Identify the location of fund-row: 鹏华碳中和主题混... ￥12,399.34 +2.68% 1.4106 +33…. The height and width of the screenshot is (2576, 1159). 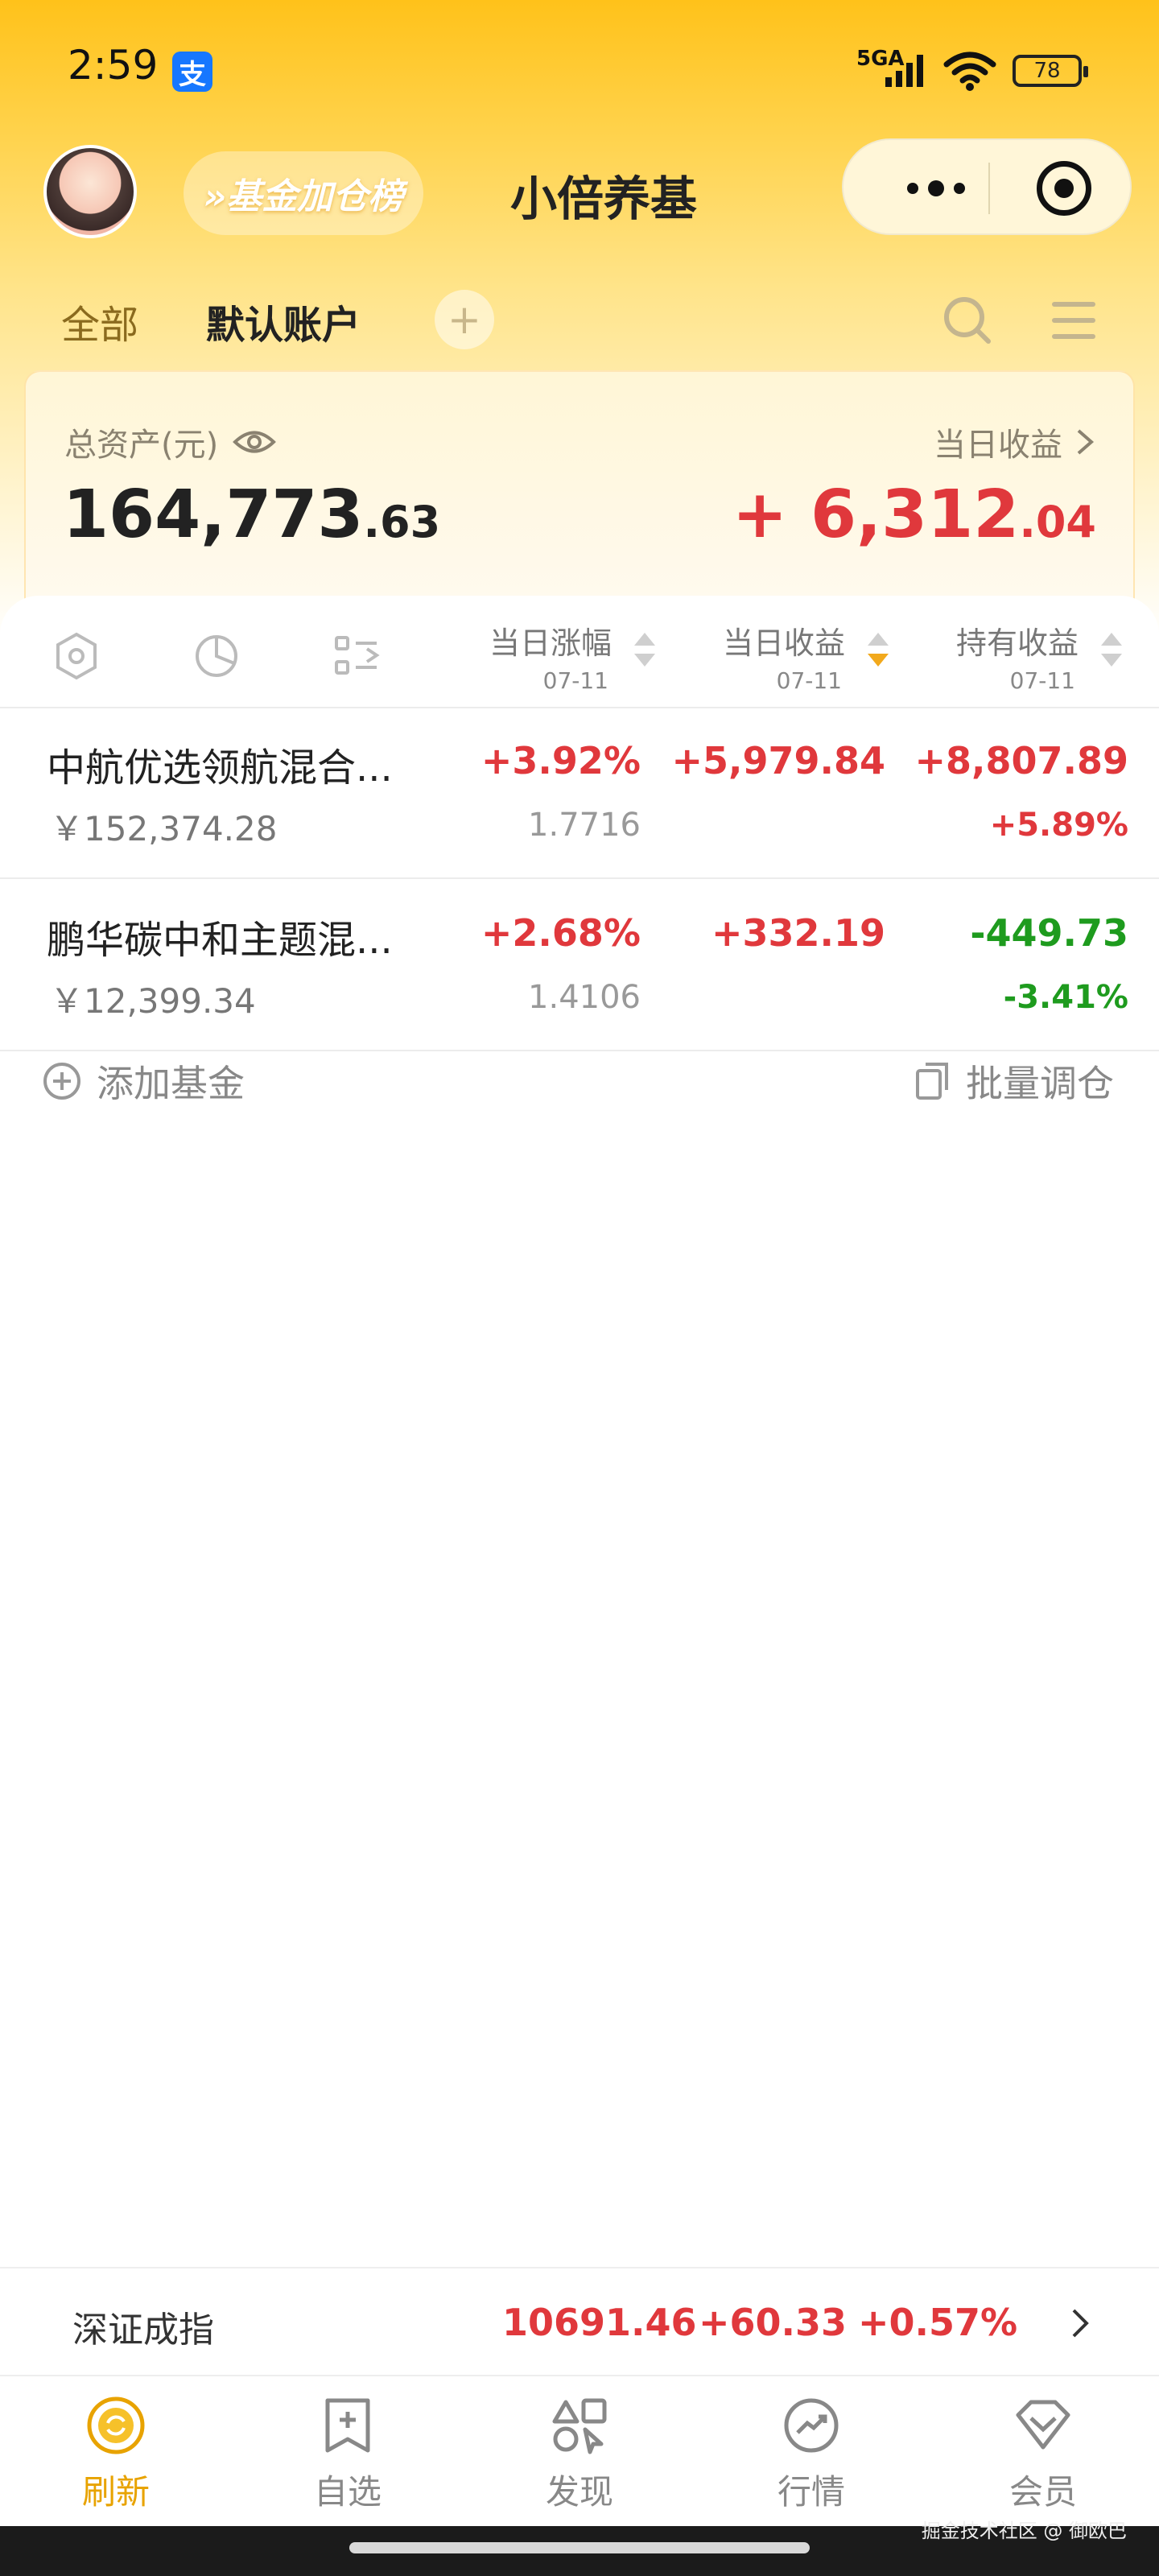
(579, 966).